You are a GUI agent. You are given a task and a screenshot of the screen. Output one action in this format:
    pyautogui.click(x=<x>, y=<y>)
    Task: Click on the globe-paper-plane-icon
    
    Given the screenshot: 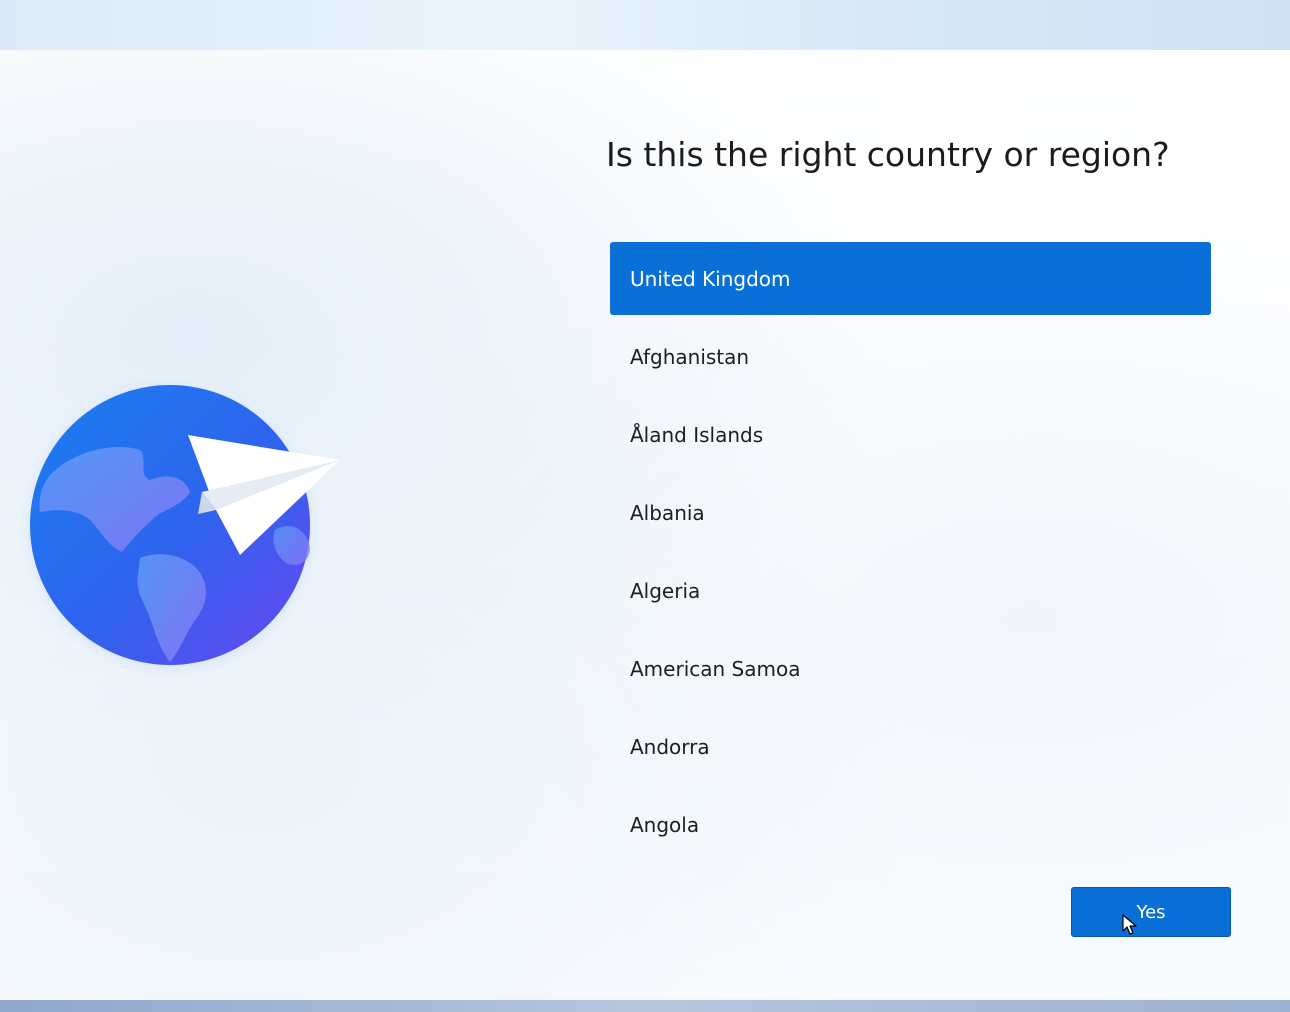 What is the action you would take?
    pyautogui.click(x=184, y=527)
    